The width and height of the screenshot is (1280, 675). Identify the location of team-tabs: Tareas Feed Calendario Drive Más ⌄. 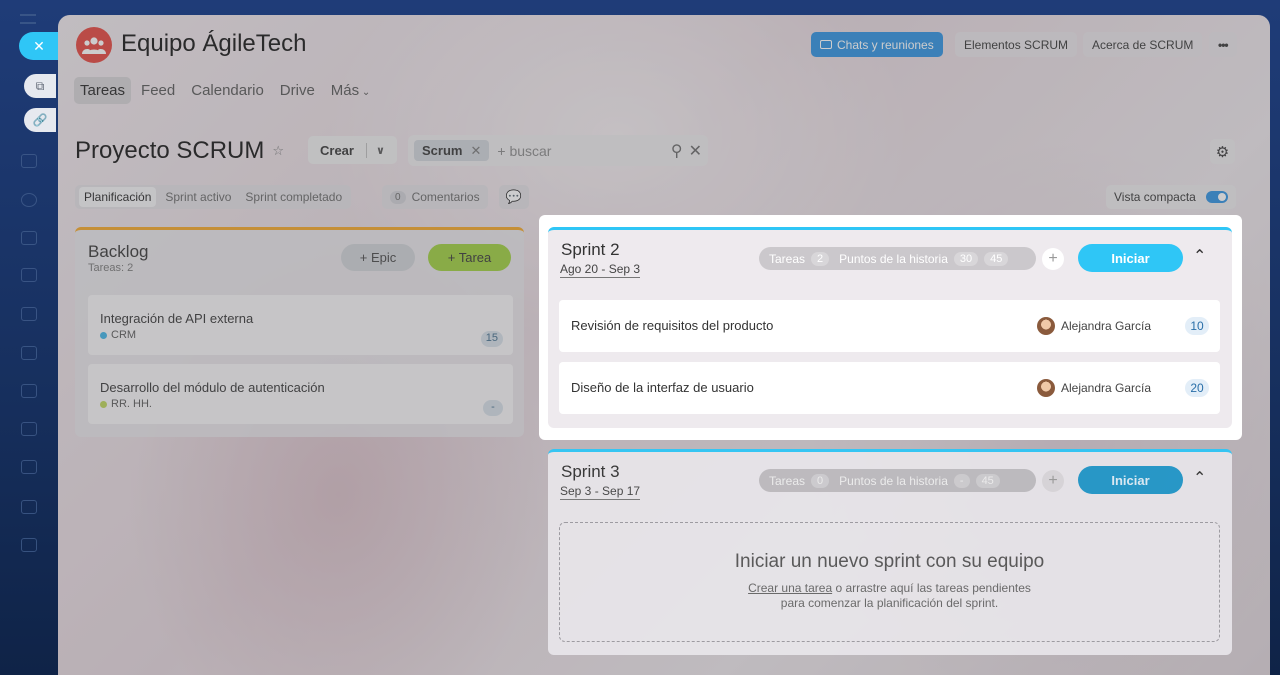
(225, 90).